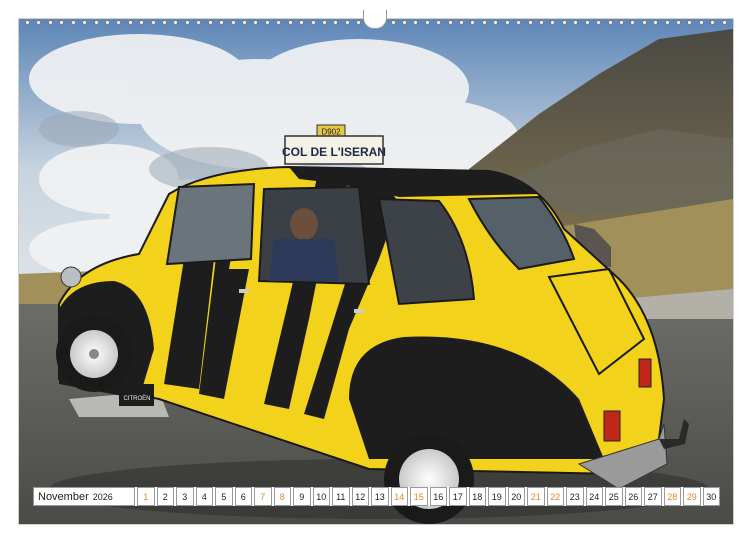  I want to click on calendar-day: 10, so click(321, 496).